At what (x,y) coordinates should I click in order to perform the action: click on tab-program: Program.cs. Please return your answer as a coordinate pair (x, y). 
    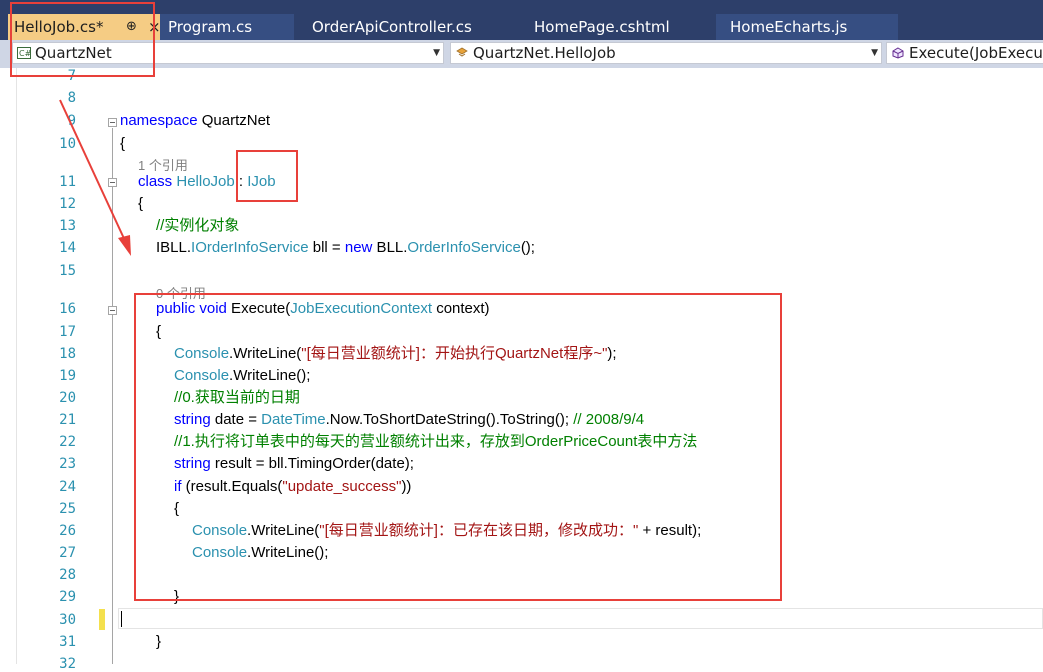
    Looking at the image, I should click on (227, 27).